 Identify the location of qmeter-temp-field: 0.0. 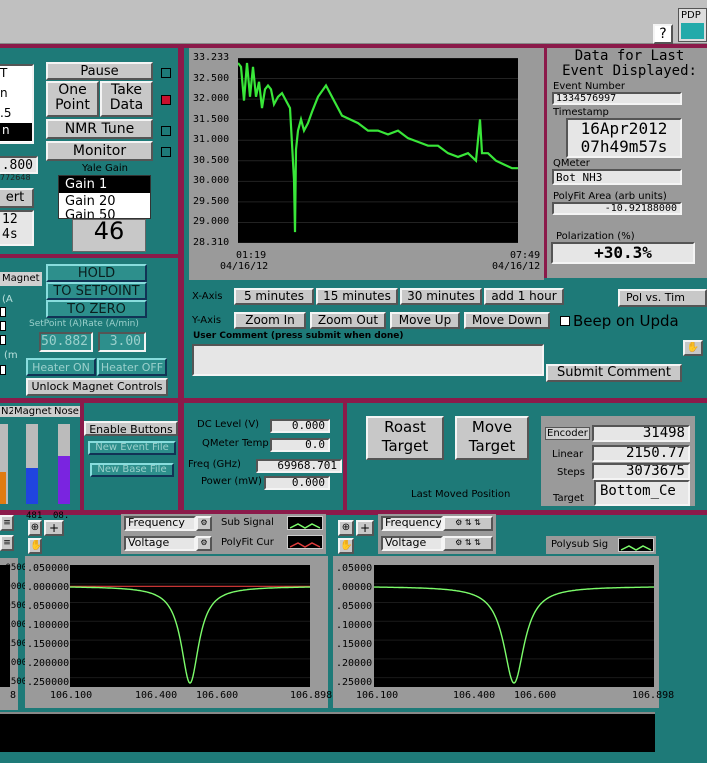
(300, 445).